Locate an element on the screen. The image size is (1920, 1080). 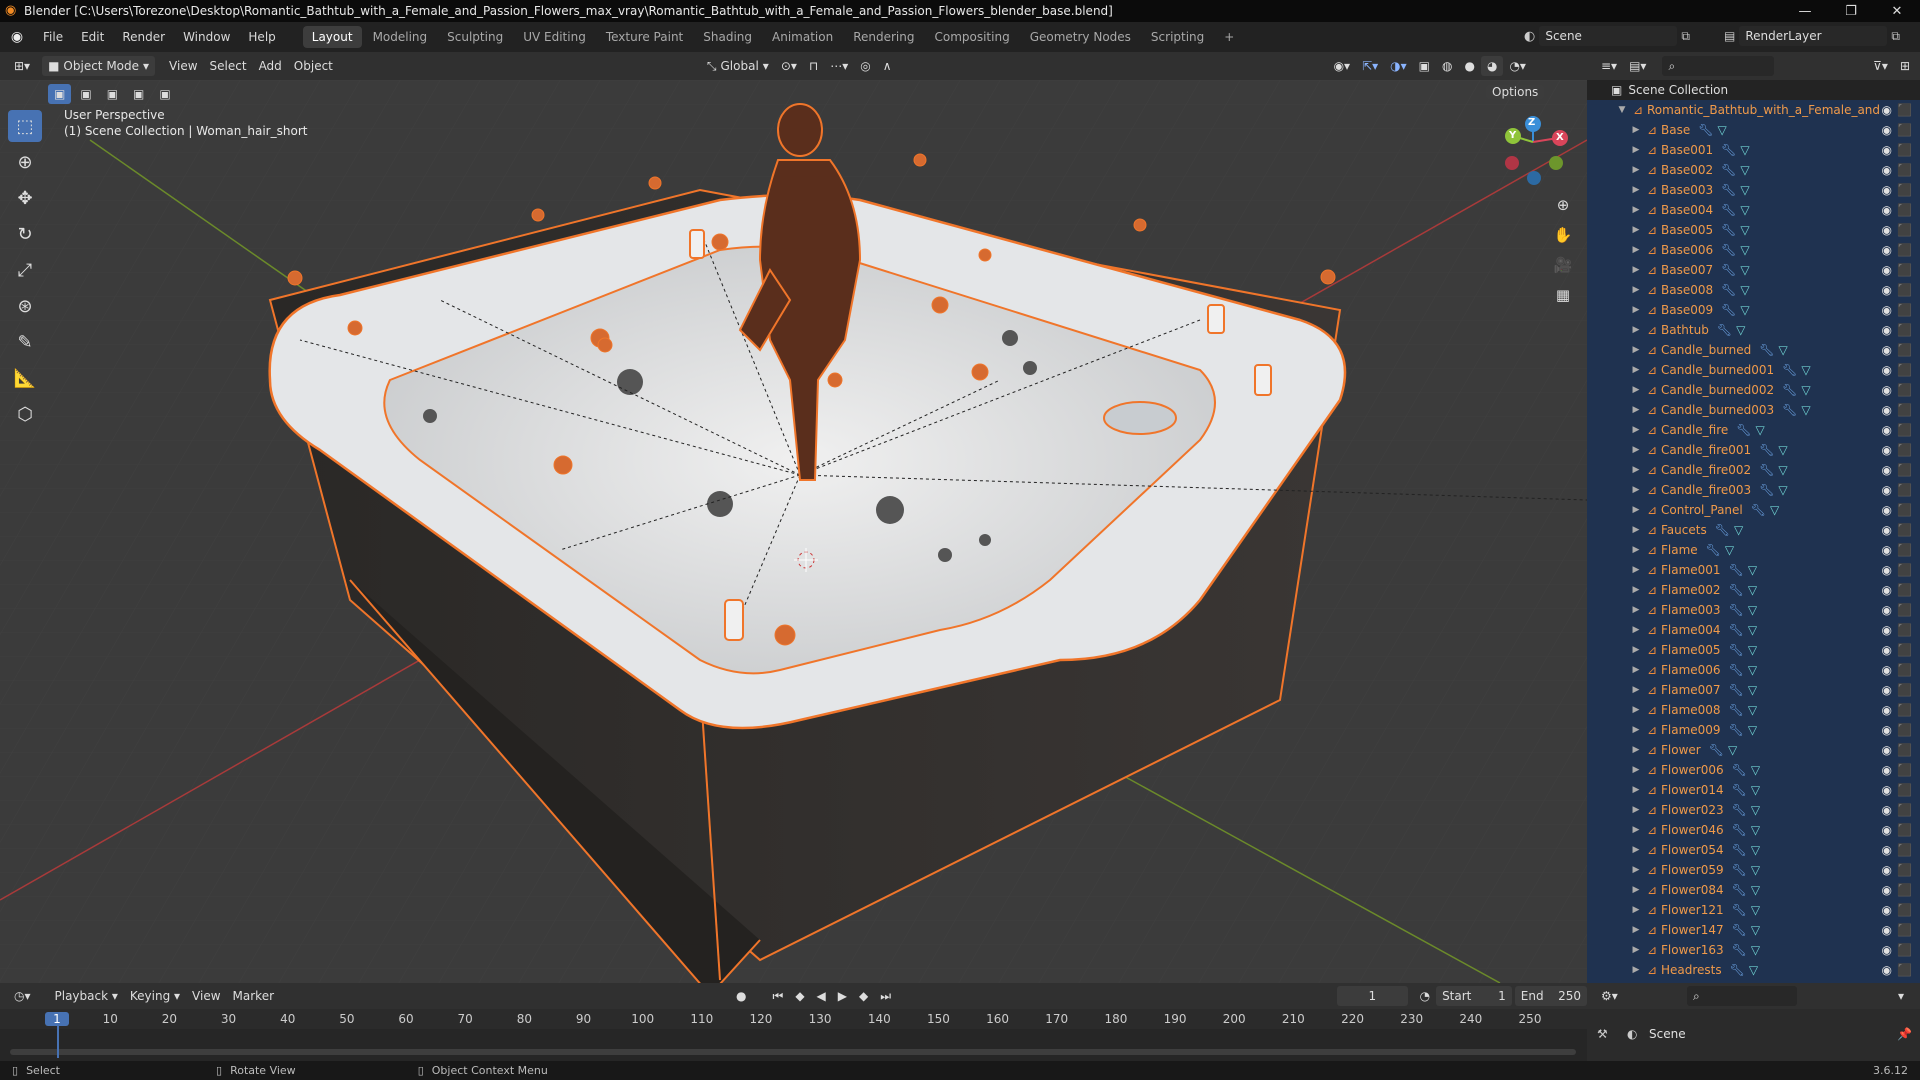
outliner-item: ▶ ⊿ Candle_fire002 🔧︎ ▽ ◉ ⬛ is located at coordinates (1753, 470).